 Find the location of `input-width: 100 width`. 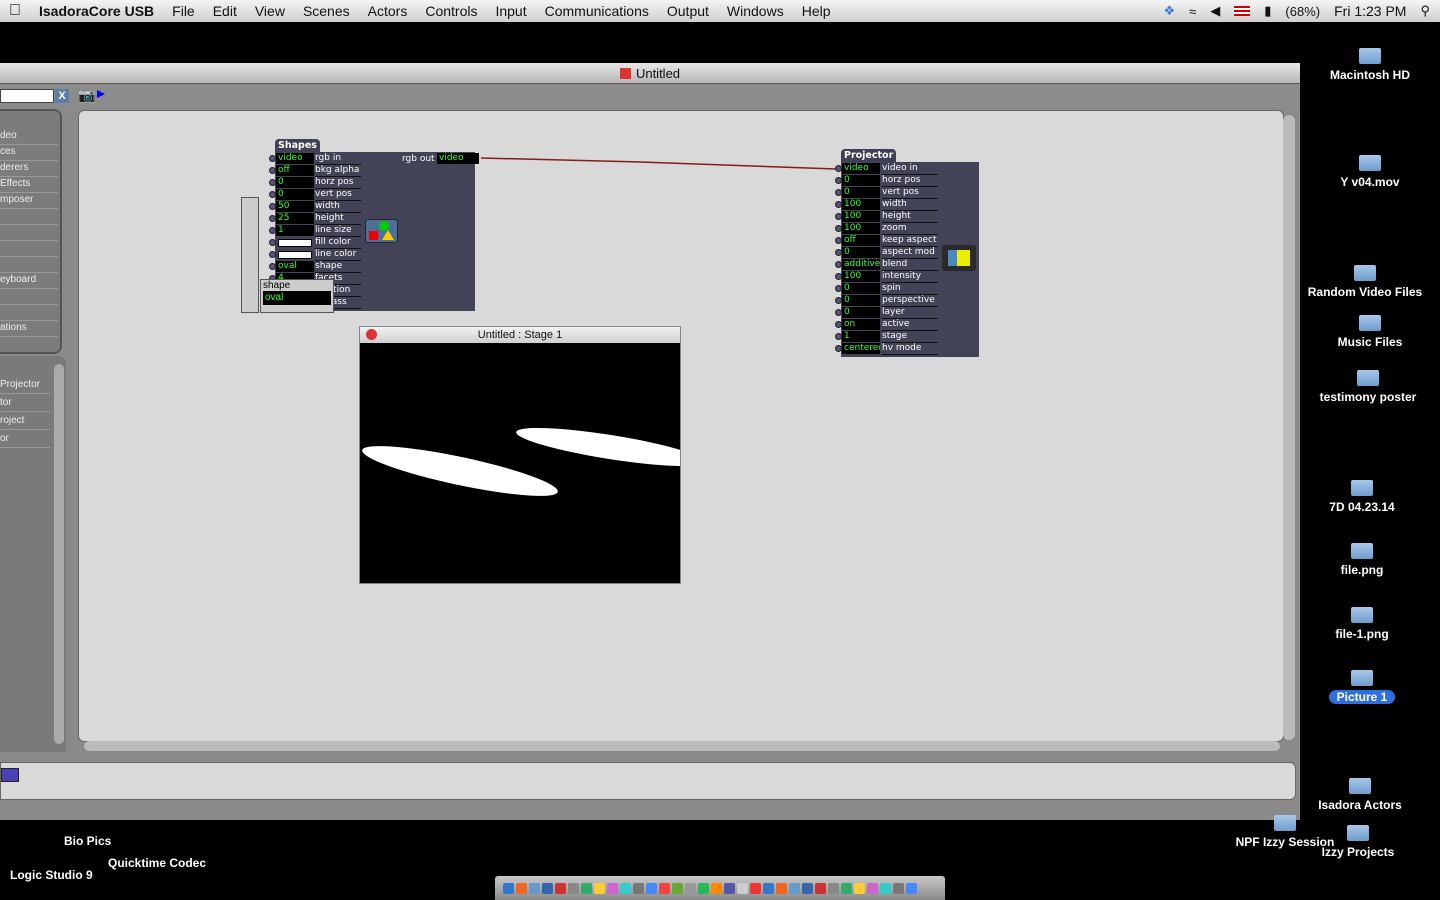

input-width: 100 width is located at coordinates (907, 205).